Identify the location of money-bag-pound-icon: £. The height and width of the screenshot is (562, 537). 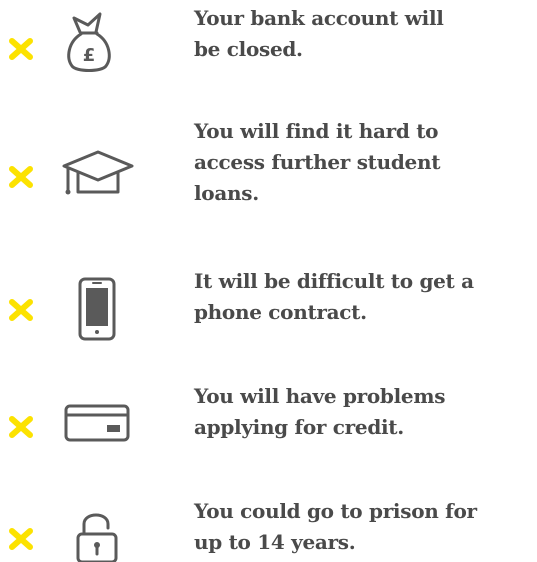
(89, 42).